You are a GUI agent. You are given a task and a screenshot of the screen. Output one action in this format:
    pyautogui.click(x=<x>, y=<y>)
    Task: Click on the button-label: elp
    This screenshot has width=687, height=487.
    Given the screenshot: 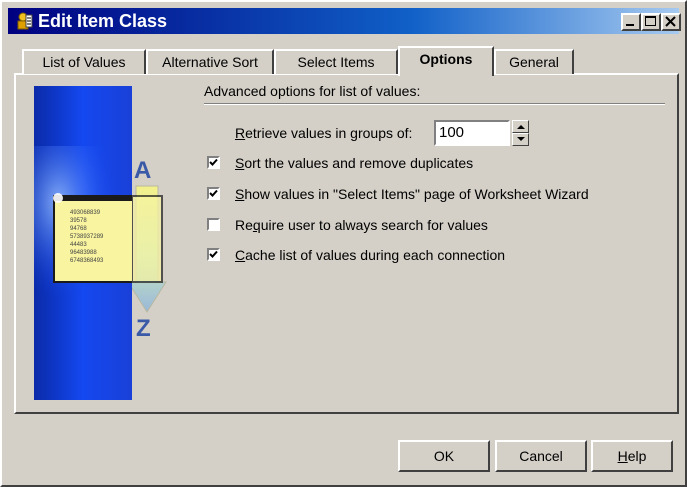 What is the action you would take?
    pyautogui.click(x=637, y=456)
    